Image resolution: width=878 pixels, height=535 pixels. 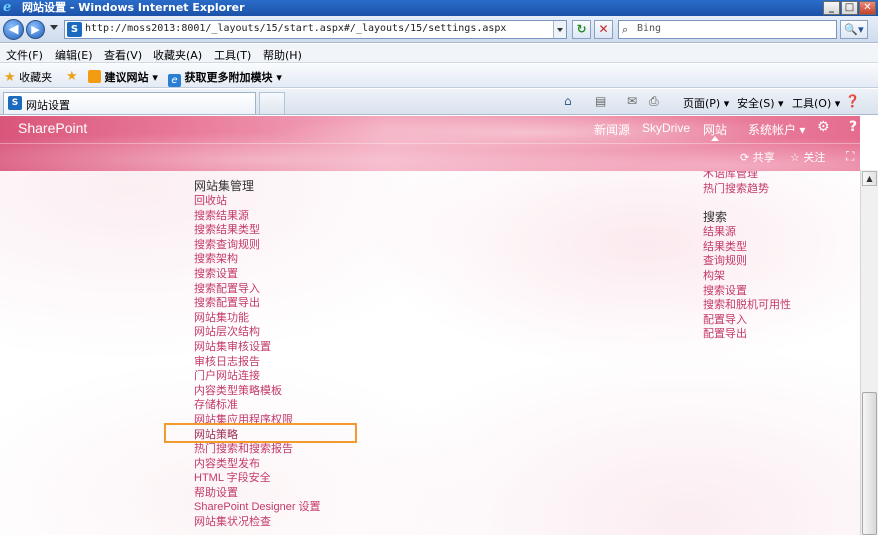 I want to click on close-button: ✕, so click(x=867, y=8).